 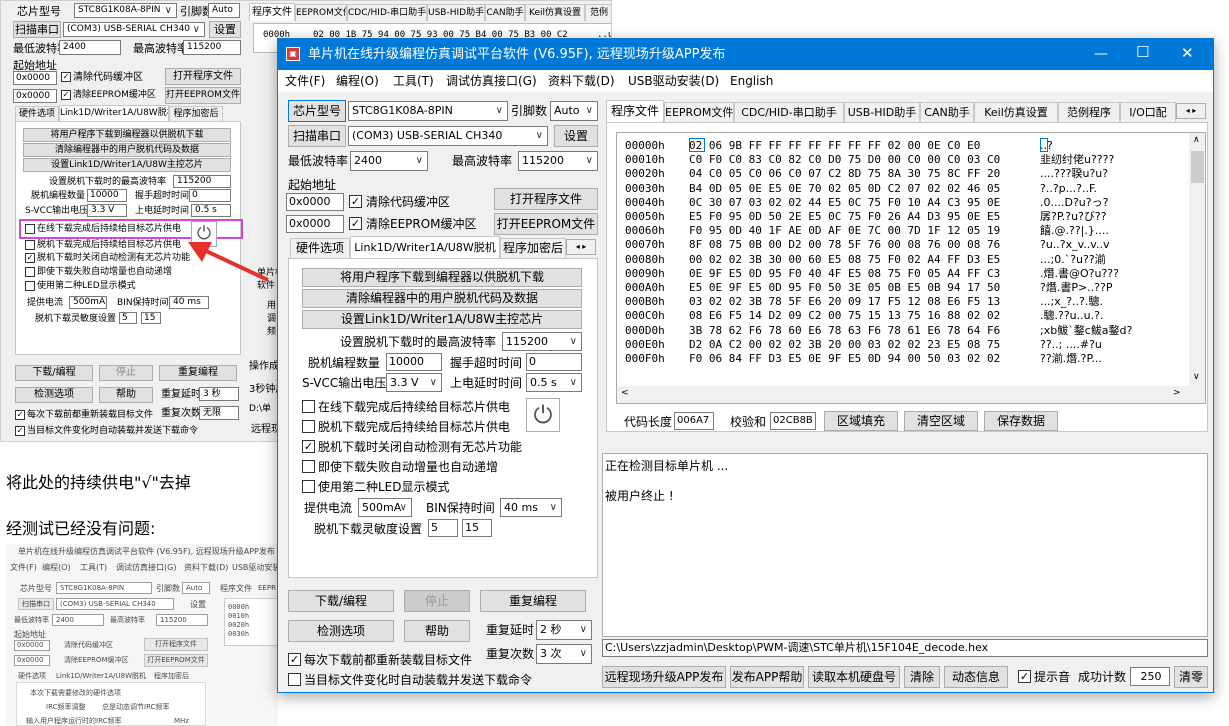 What do you see at coordinates (905, 545) in the screenshot?
I see `log-area: 正在检测目标单片机 ... 被用户终止 !` at bounding box center [905, 545].